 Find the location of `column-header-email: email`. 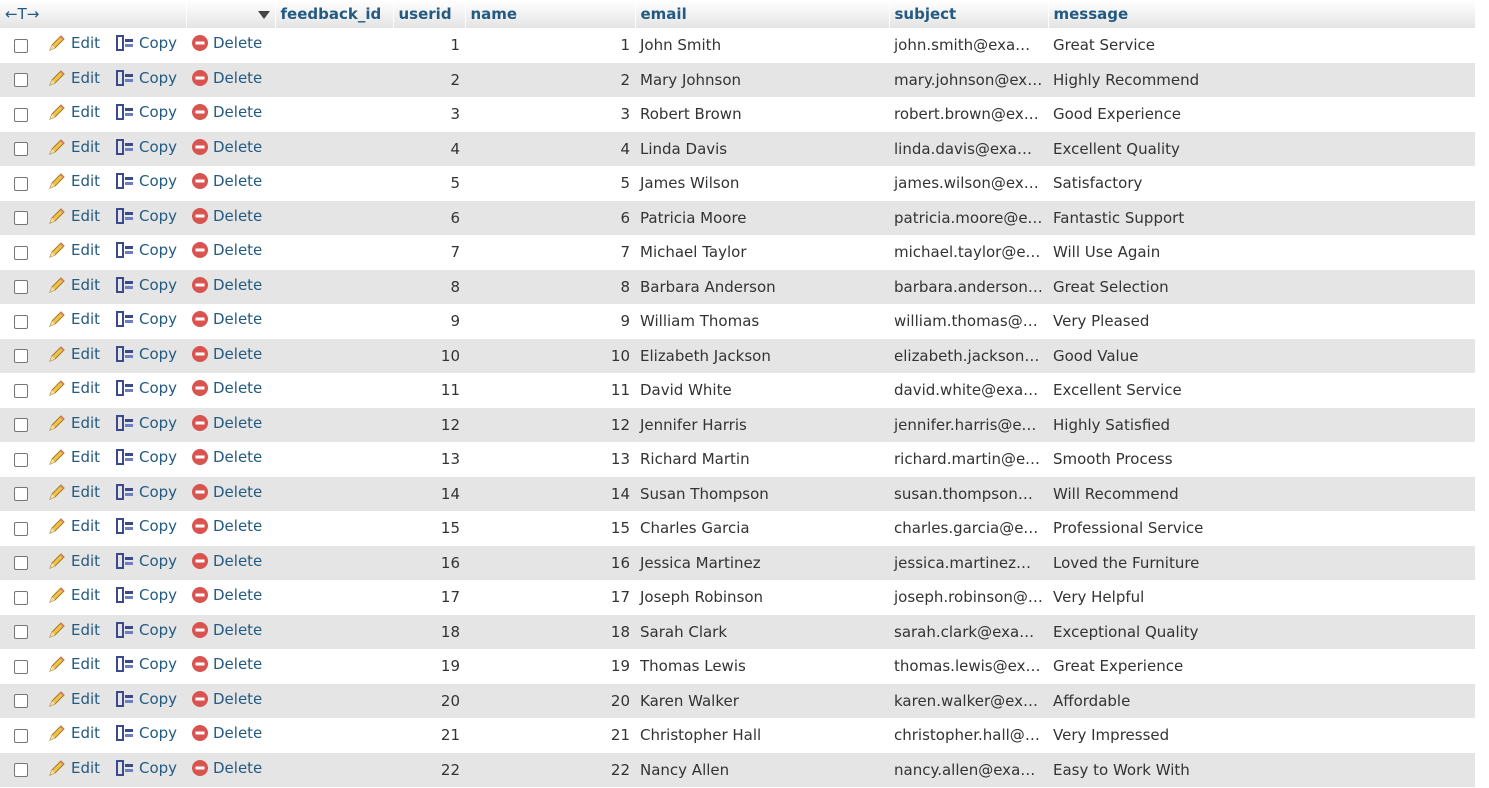

column-header-email: email is located at coordinates (762, 14).